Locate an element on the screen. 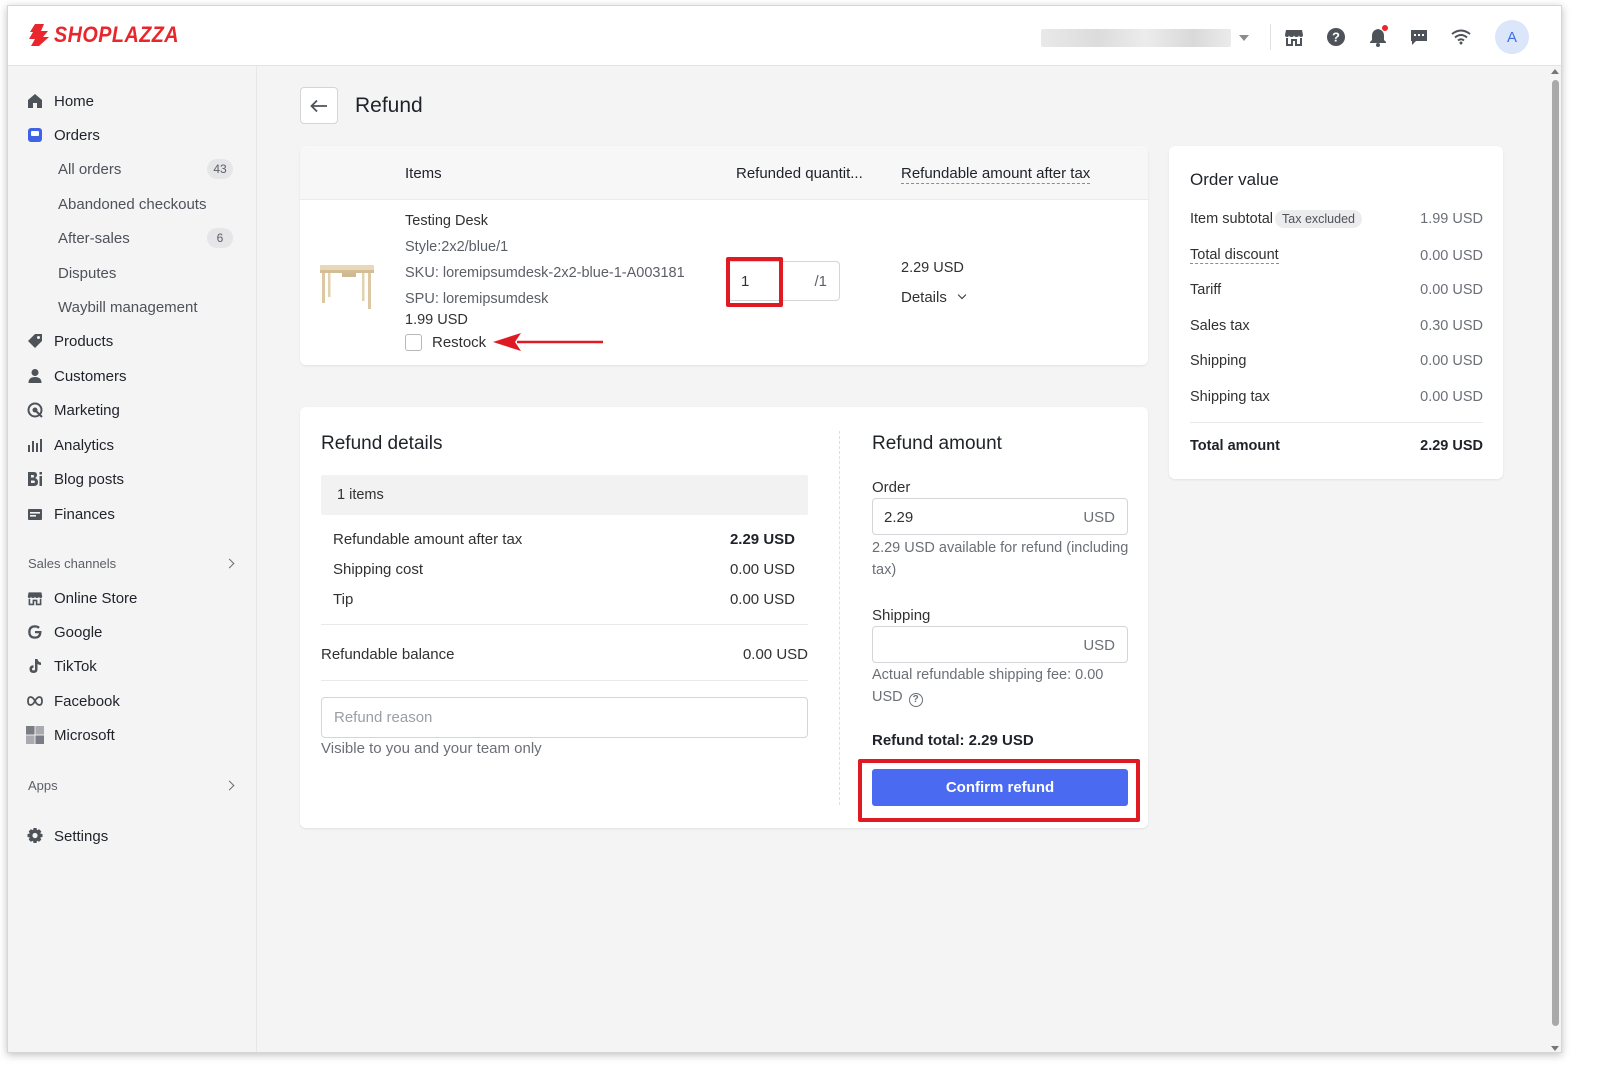  order-amount-input: 2.29 USD is located at coordinates (1000, 516).